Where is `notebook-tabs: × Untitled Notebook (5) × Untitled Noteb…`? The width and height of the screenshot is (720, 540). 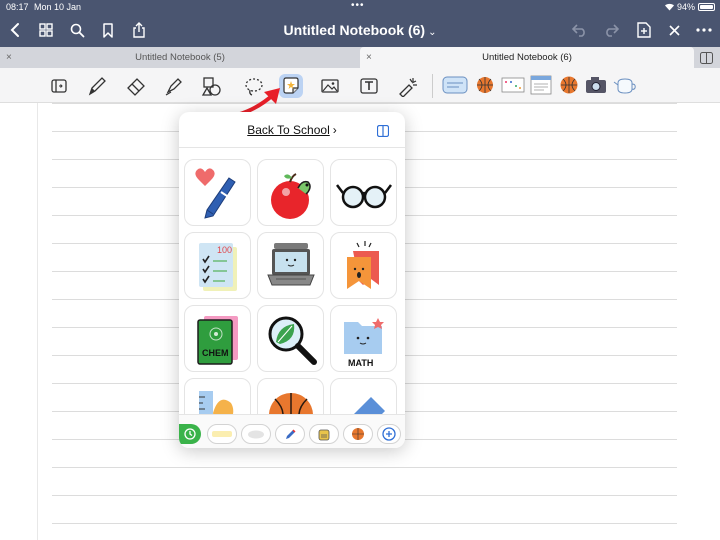 notebook-tabs: × Untitled Notebook (5) × Untitled Noteb… is located at coordinates (360, 57).